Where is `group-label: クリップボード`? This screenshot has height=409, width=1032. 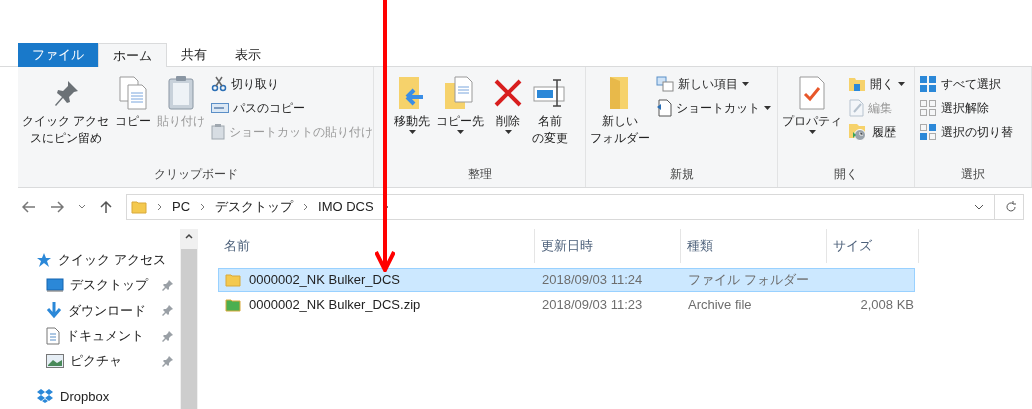 group-label: クリップボード is located at coordinates (195, 174).